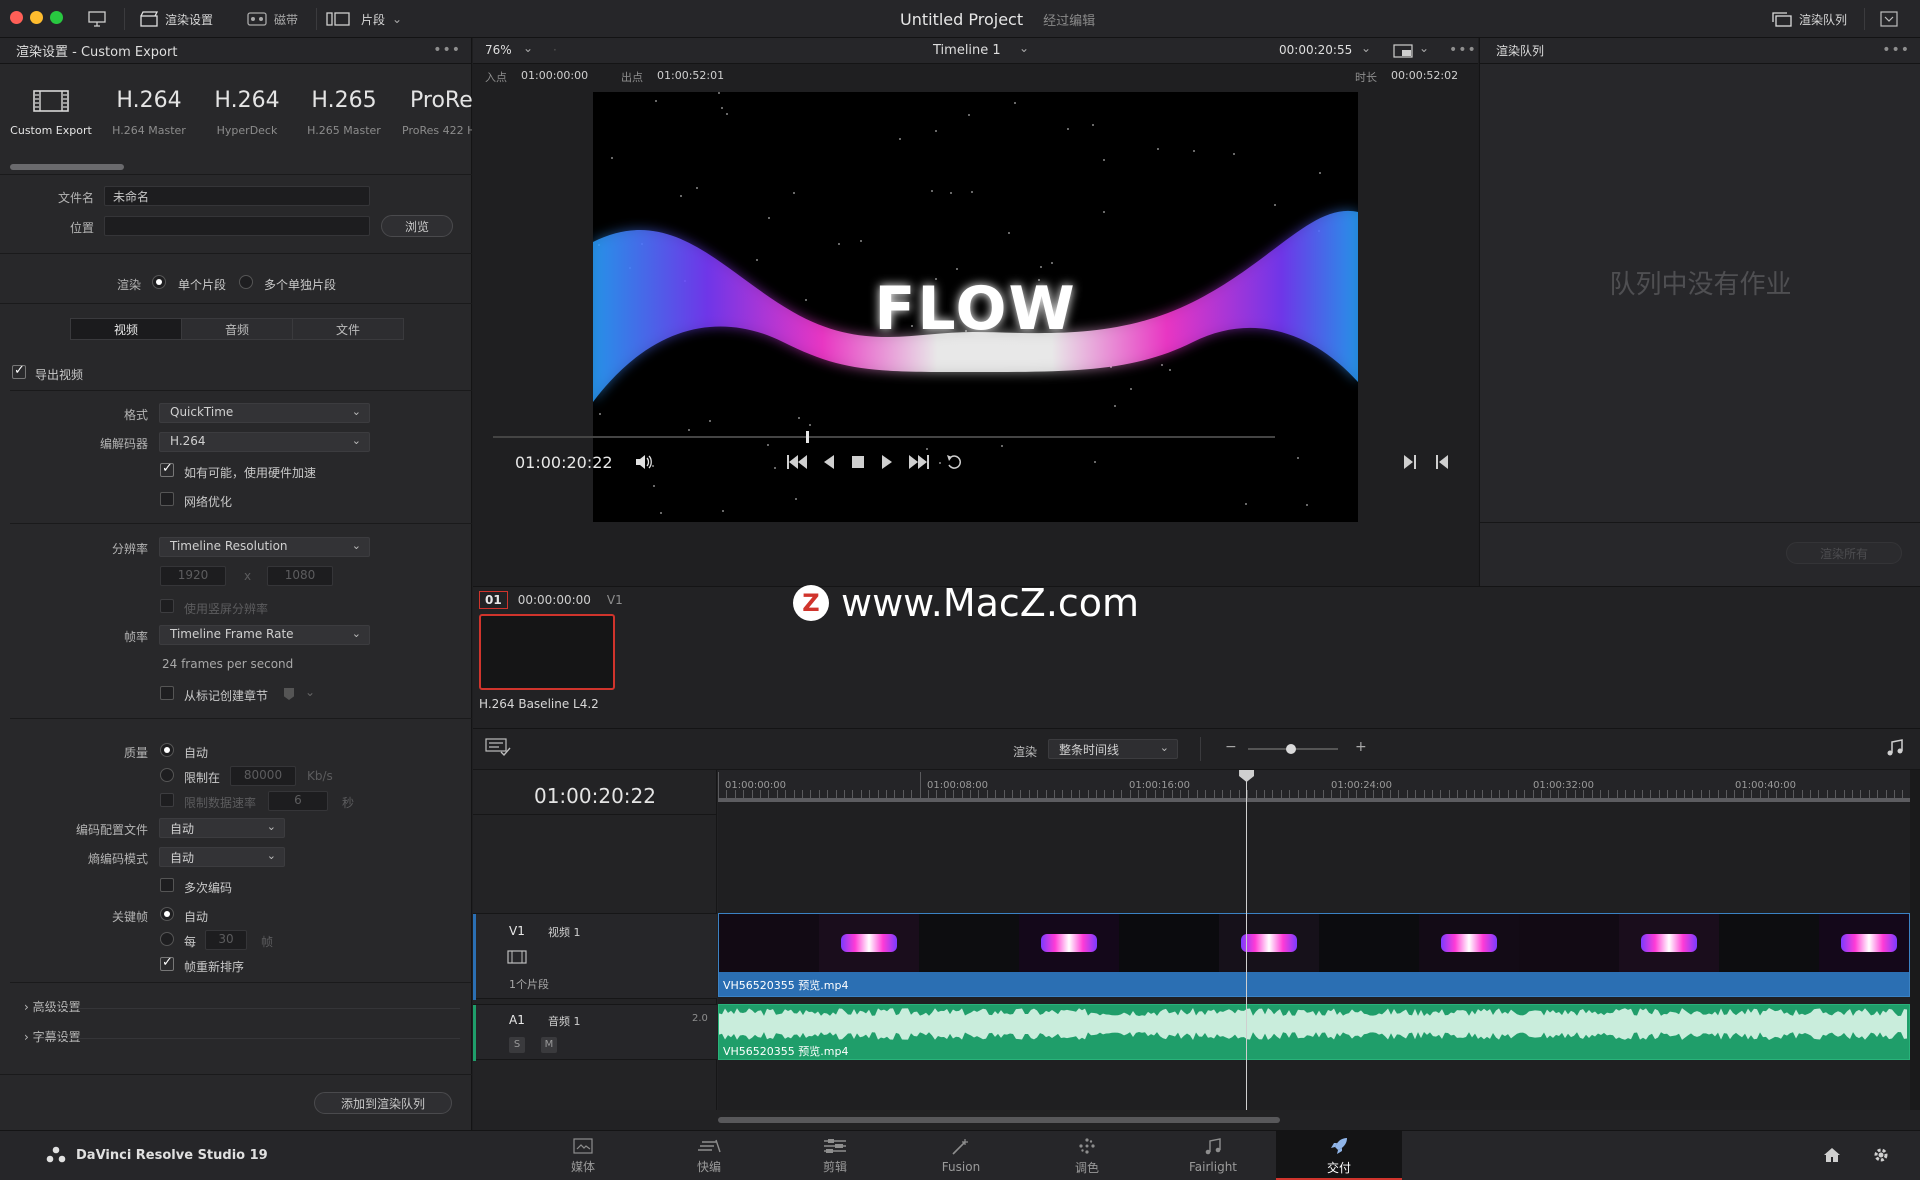  Describe the element at coordinates (829, 462) in the screenshot. I see `reverse-play-icon` at that location.